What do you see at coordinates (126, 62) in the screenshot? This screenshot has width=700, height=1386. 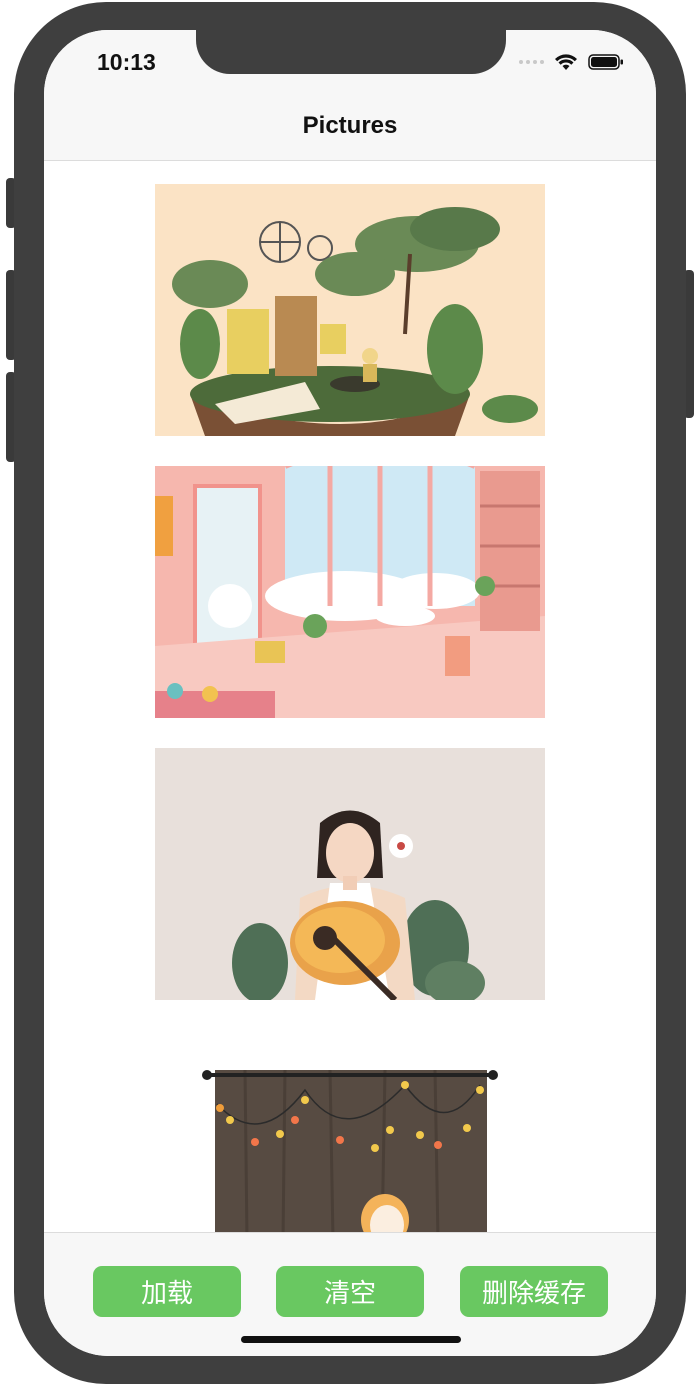 I see `status-time: 10:13` at bounding box center [126, 62].